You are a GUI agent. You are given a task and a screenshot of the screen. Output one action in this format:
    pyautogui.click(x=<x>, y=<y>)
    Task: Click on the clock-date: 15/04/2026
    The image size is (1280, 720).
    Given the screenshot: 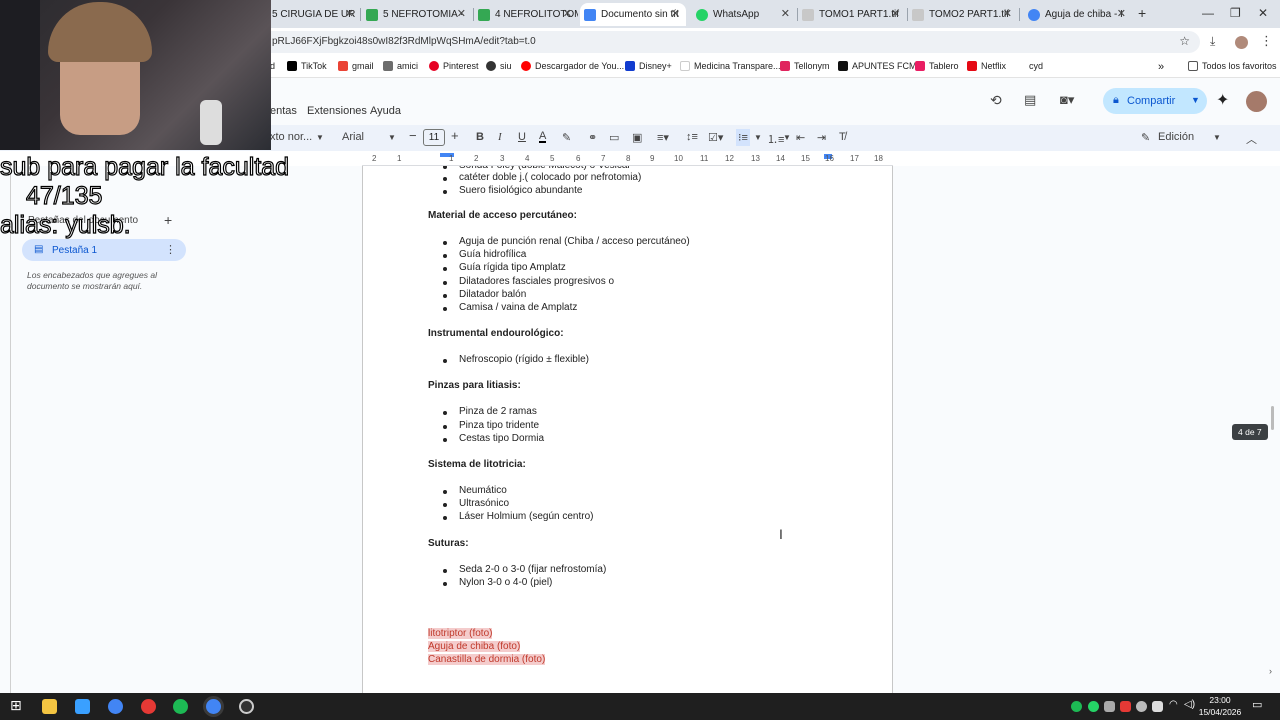 What is the action you would take?
    pyautogui.click(x=1220, y=712)
    